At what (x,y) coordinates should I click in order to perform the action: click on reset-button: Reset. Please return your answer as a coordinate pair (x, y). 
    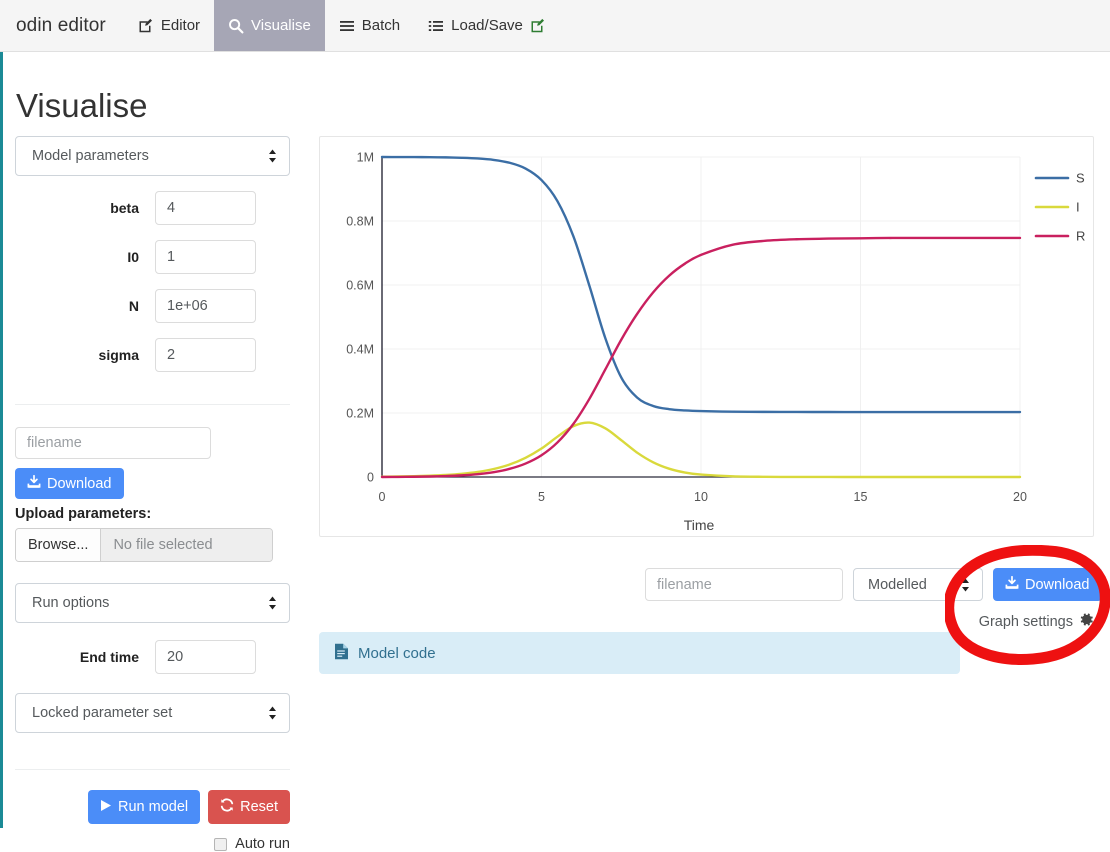
    Looking at the image, I should click on (249, 807).